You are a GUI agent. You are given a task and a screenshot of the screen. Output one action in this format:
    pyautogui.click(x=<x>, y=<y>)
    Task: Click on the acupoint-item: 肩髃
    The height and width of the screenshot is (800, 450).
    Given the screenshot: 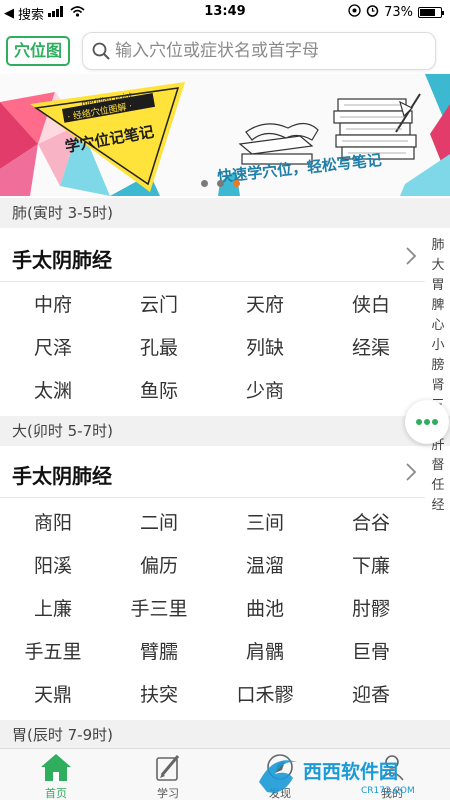 What is the action you would take?
    pyautogui.click(x=265, y=652)
    